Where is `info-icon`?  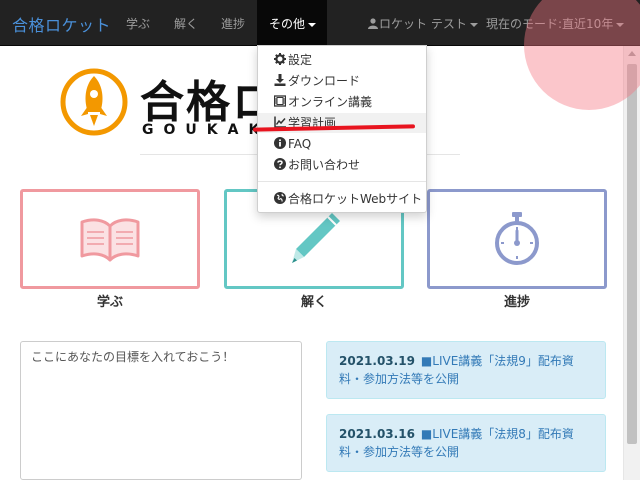
info-icon is located at coordinates (280, 143).